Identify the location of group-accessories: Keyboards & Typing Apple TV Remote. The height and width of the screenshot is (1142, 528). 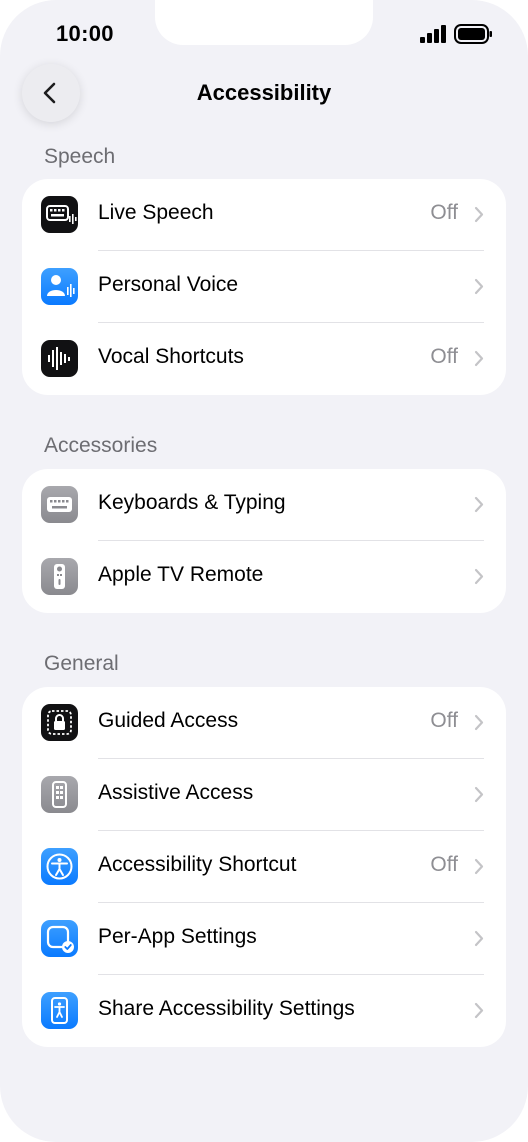
(264, 541).